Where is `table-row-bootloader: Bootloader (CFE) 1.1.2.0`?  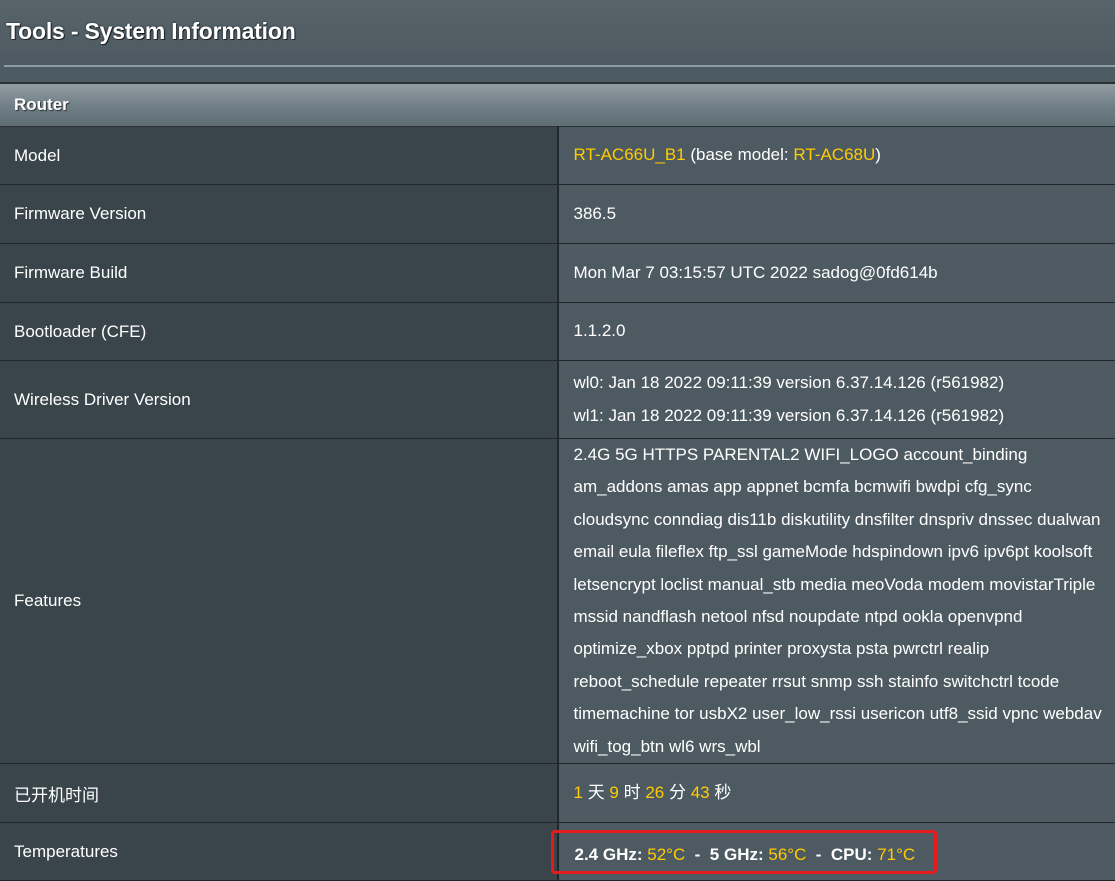
table-row-bootloader: Bootloader (CFE) 1.1.2.0 is located at coordinates (557, 332).